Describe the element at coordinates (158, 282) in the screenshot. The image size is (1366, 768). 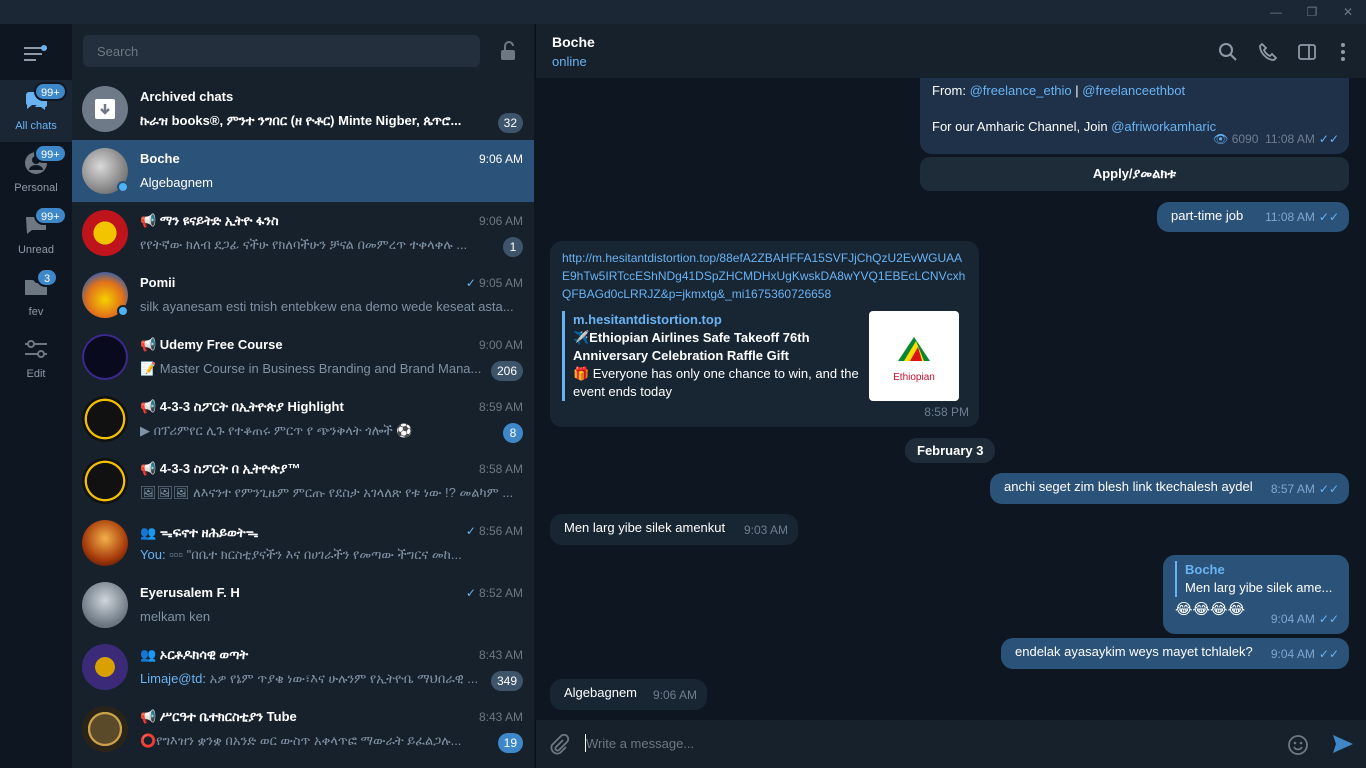
I see `chat-name: Pomii` at that location.